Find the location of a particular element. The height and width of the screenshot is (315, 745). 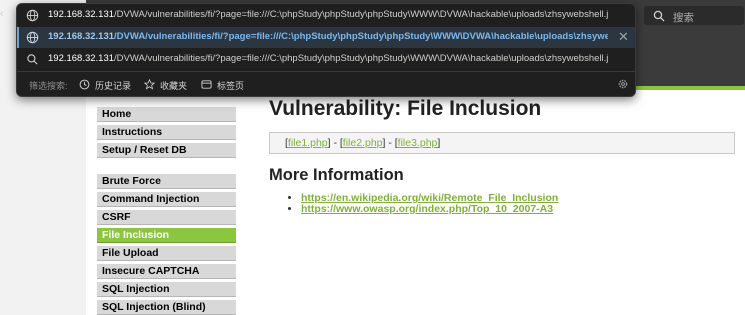

history-label: 历史记录 is located at coordinates (113, 86).